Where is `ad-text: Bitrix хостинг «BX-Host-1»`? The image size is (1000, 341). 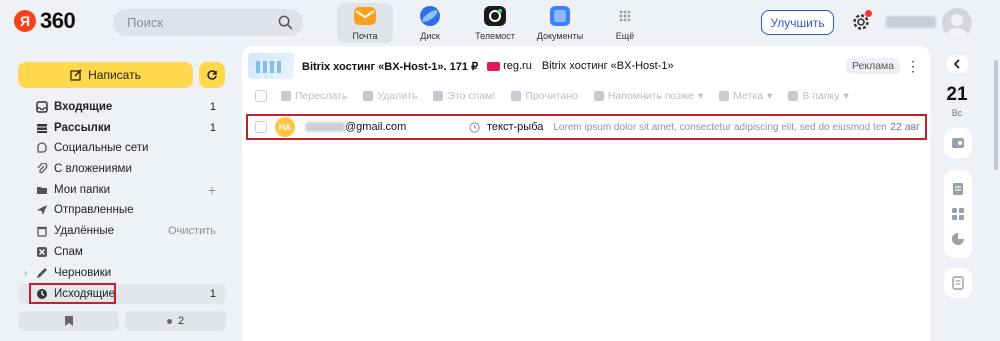 ad-text: Bitrix хостинг «BX-Host-1» is located at coordinates (607, 66).